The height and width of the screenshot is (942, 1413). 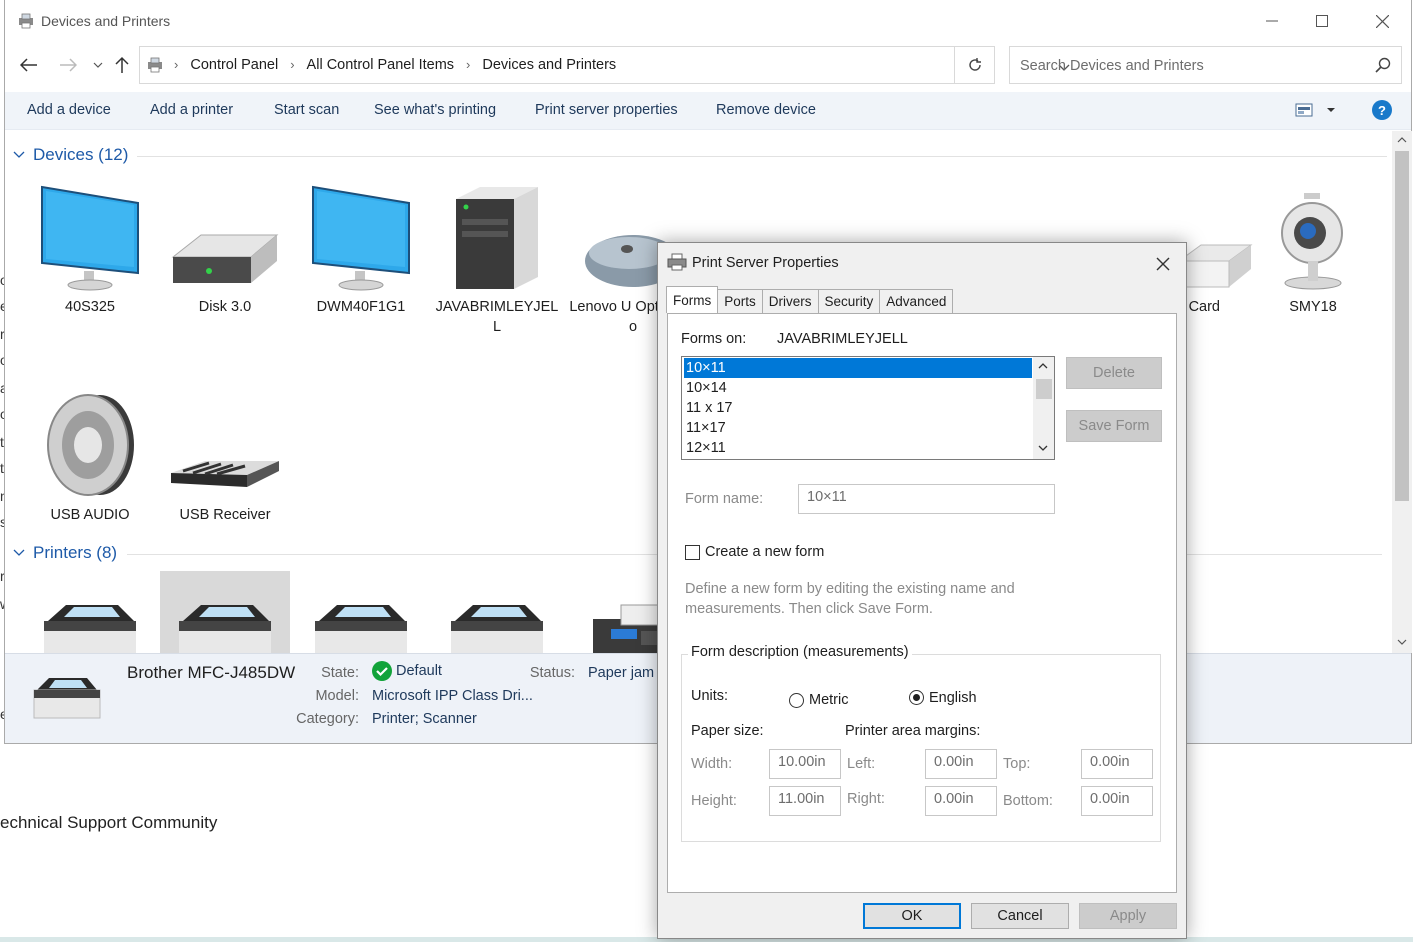 What do you see at coordinates (828, 700) in the screenshot?
I see `metric-label: Metric` at bounding box center [828, 700].